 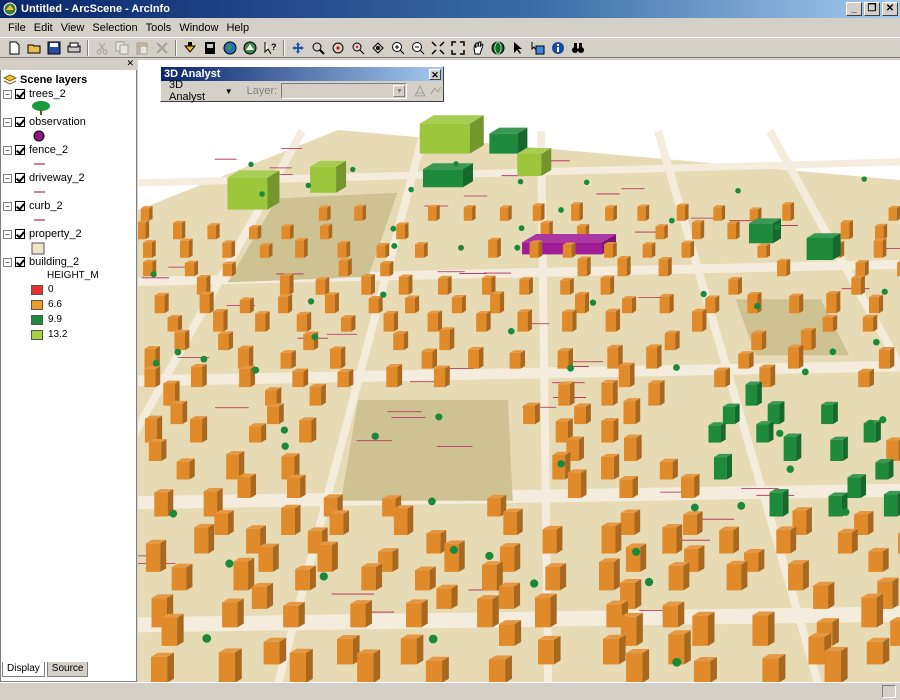 I want to click on menu-file: File, so click(x=17, y=28).